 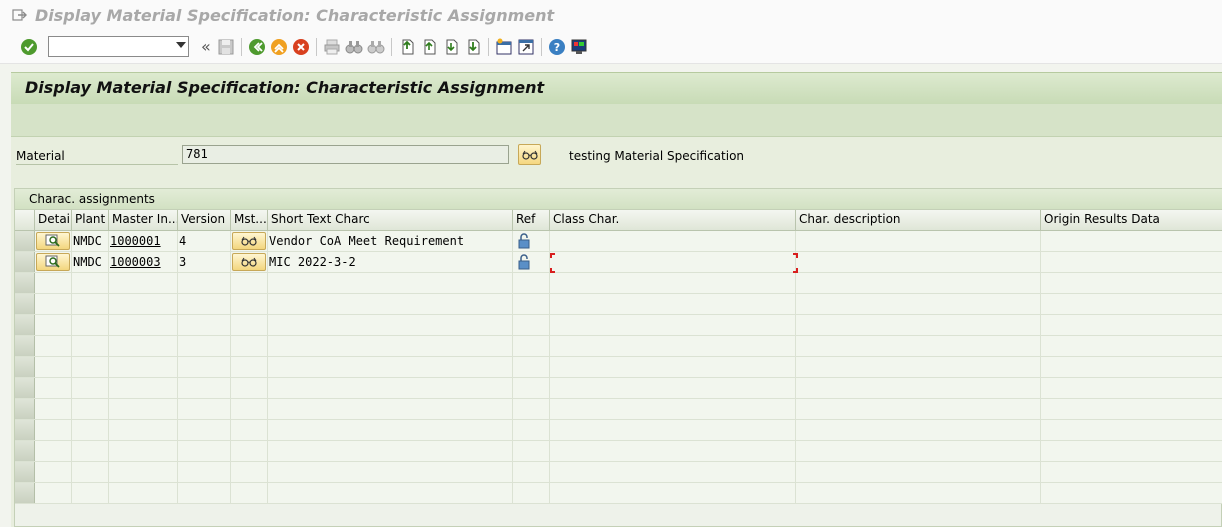 I want to click on col-char-desc-header: Char. description, so click(x=918, y=220).